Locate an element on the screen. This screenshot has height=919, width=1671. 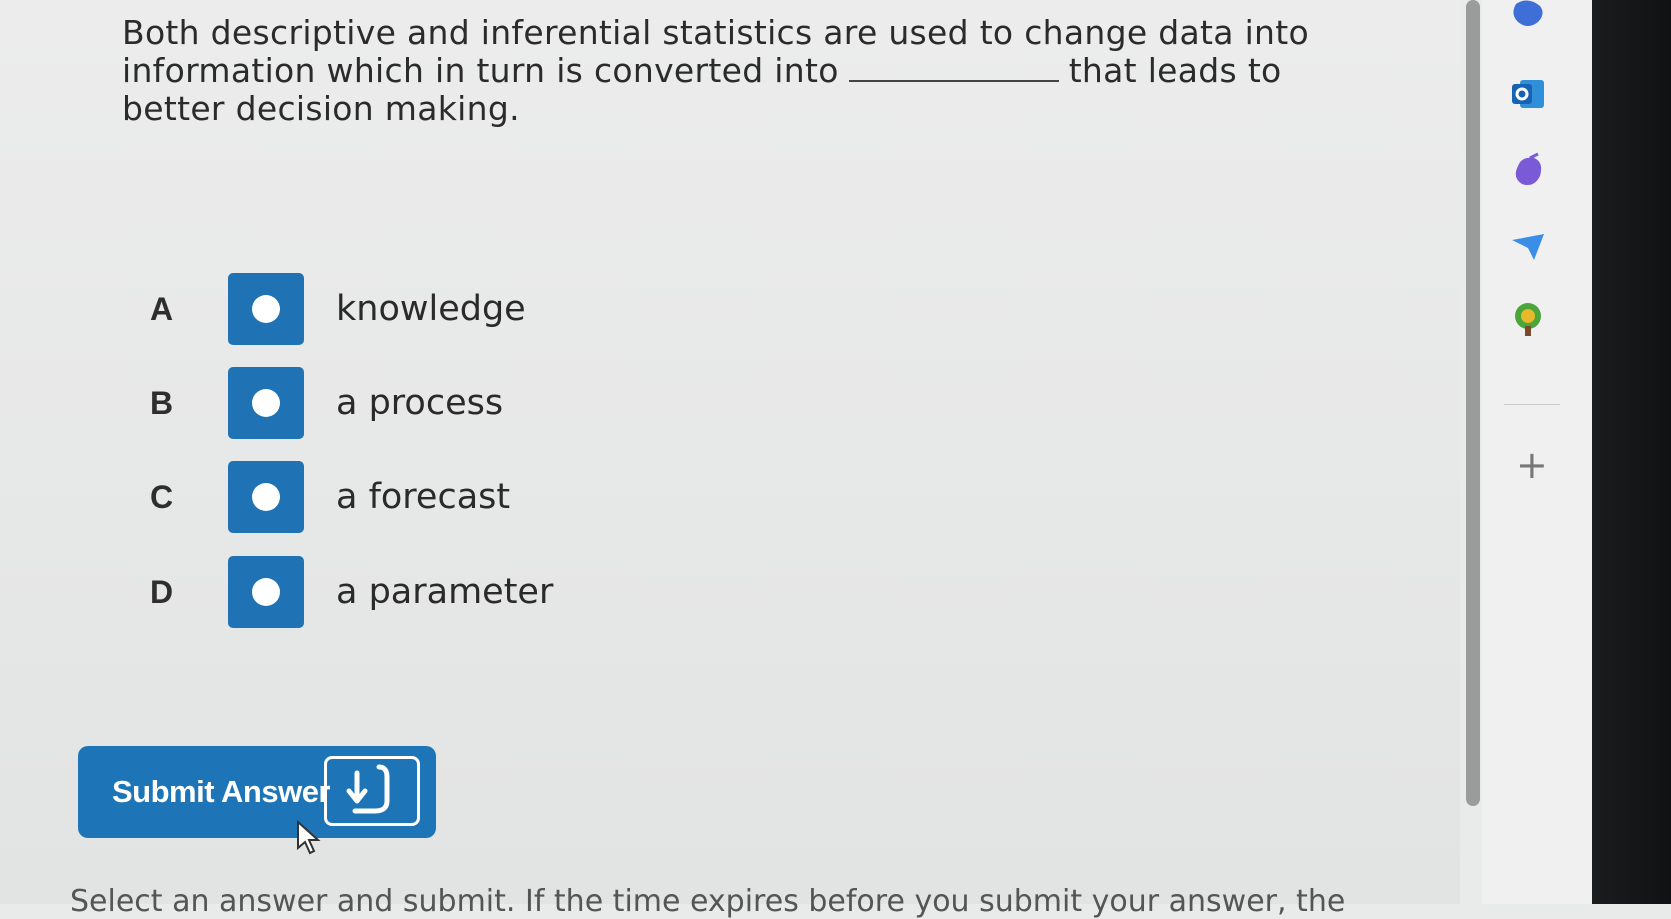
option-letter: B is located at coordinates (162, 402).